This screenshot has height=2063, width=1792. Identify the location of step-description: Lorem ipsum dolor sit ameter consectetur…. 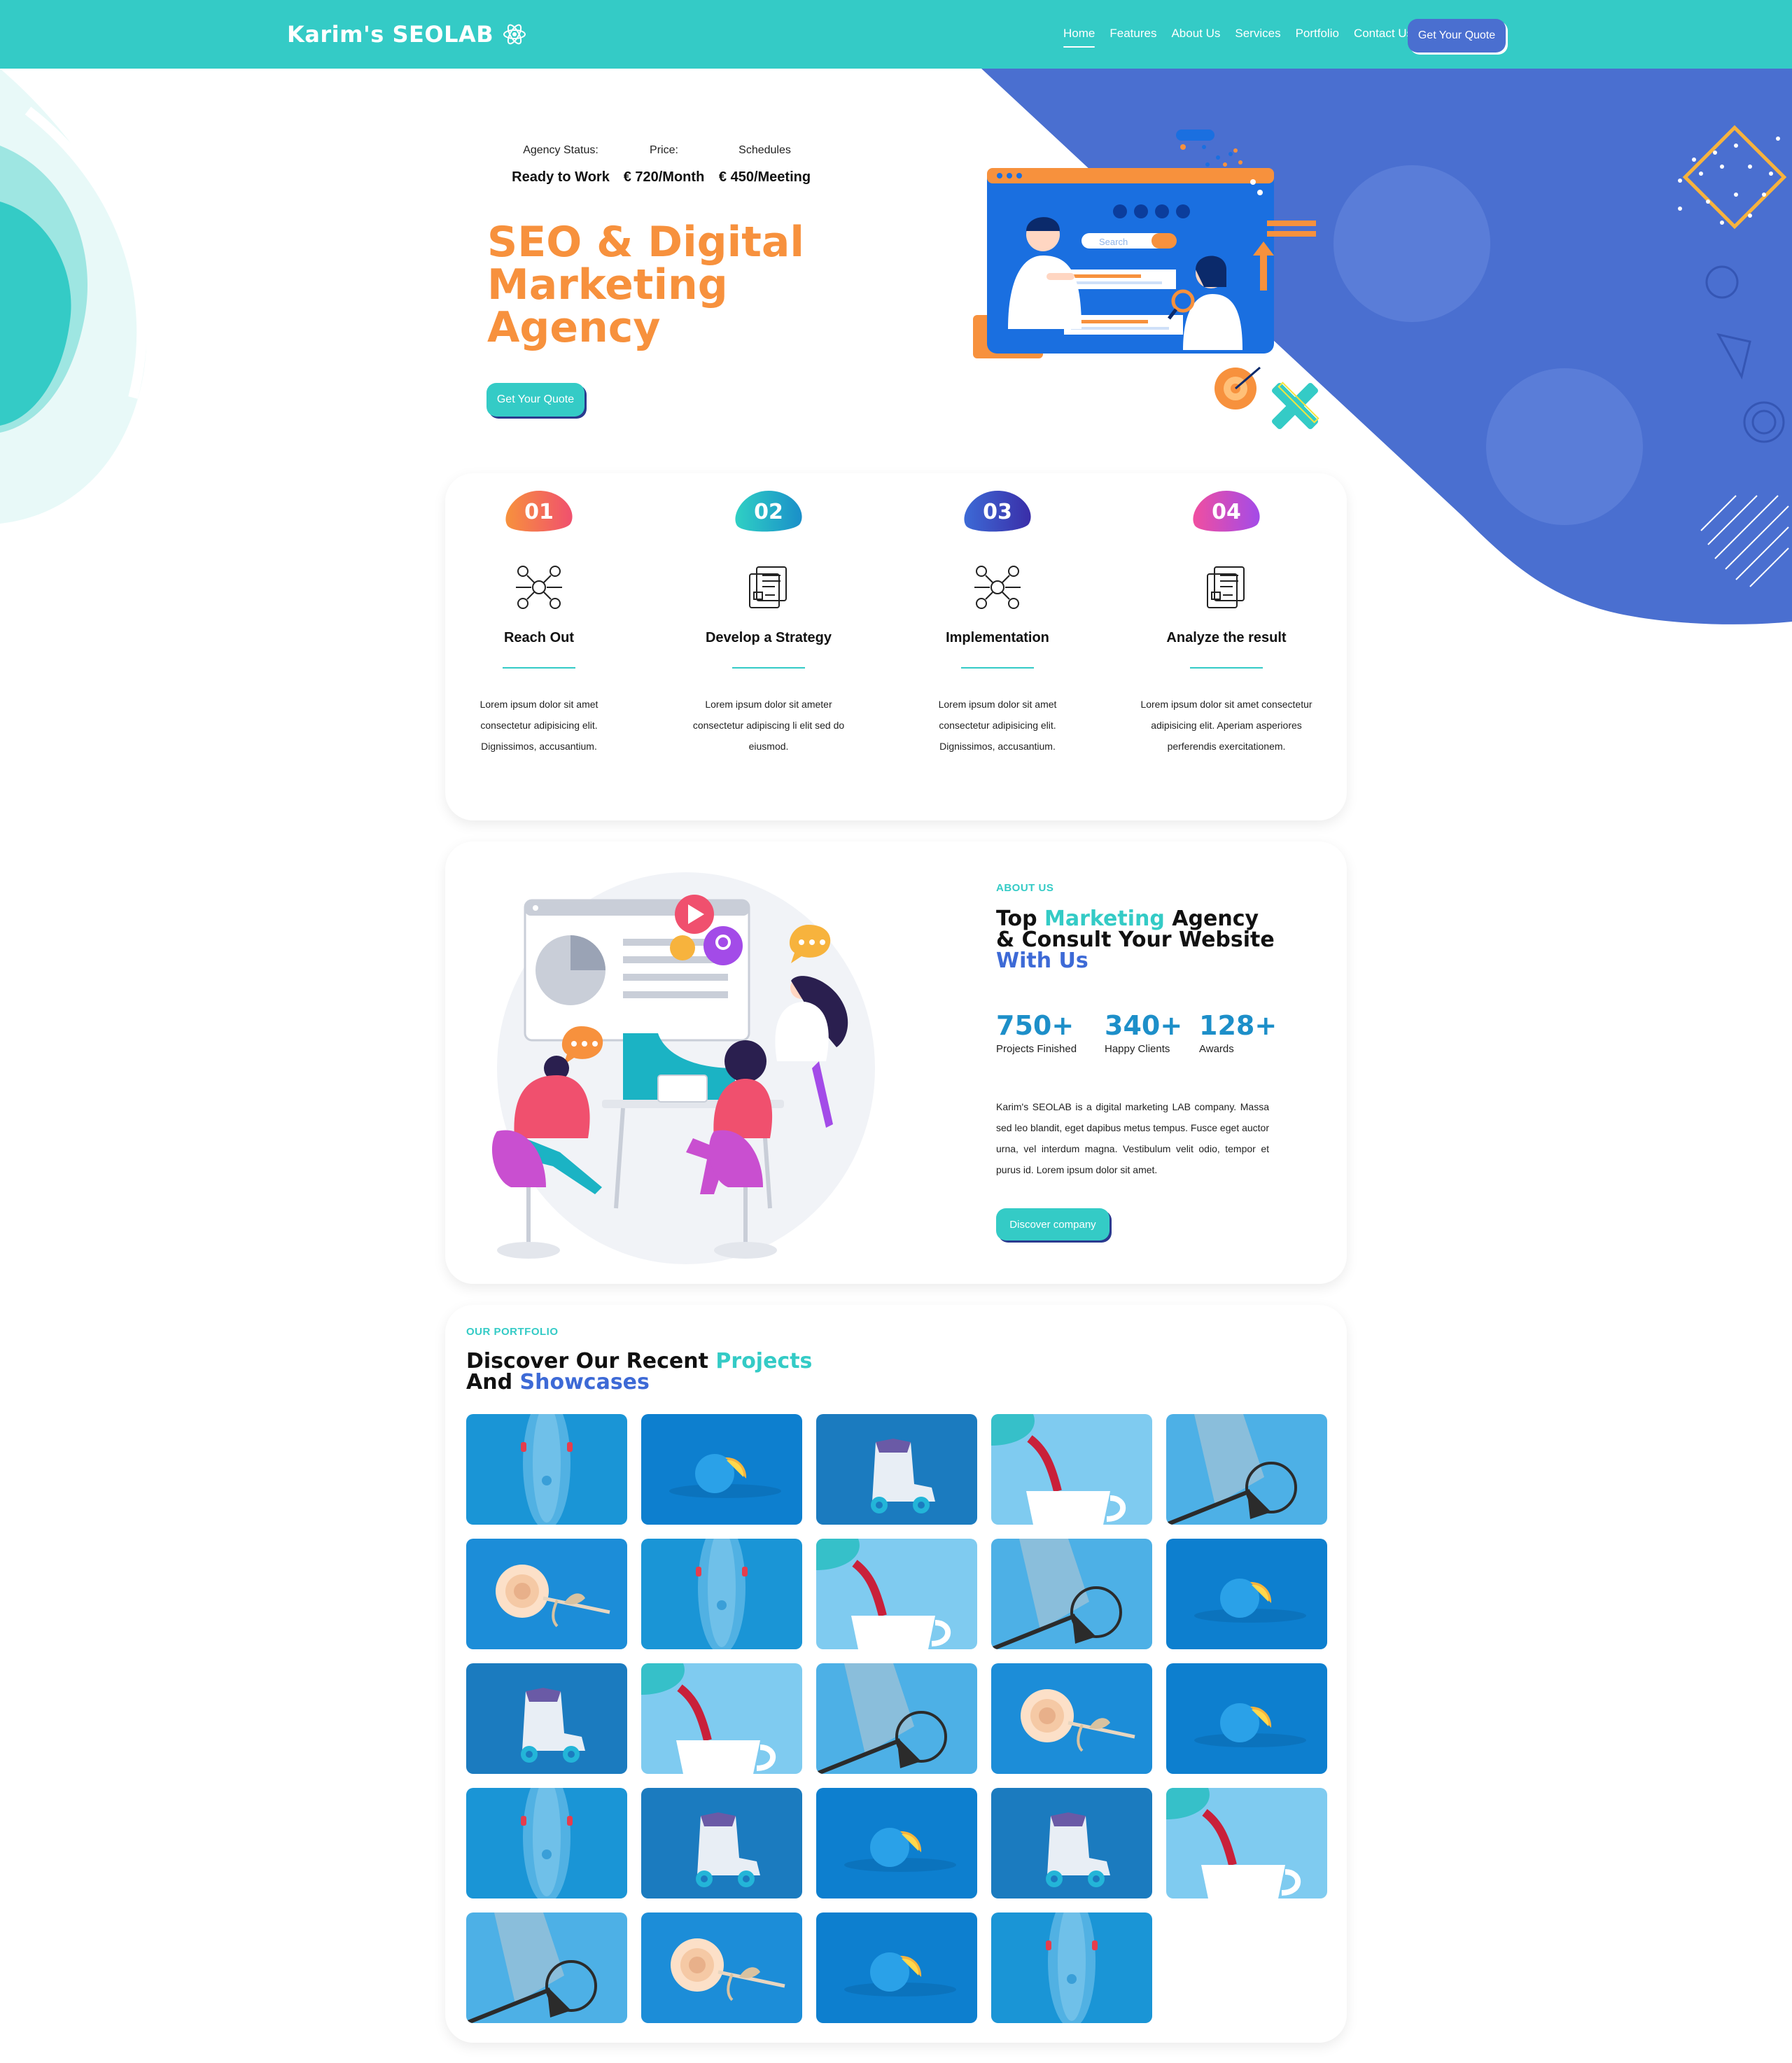
(768, 725).